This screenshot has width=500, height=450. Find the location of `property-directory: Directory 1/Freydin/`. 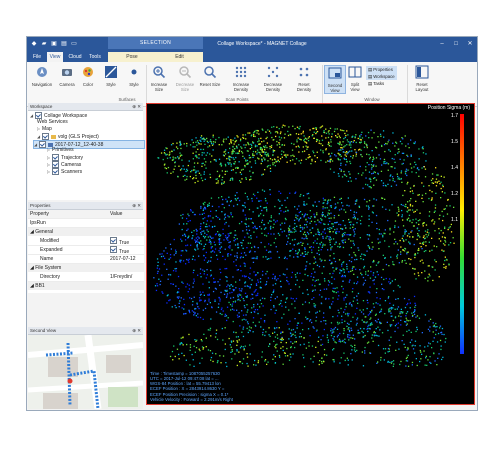

property-directory: Directory 1/Freydin/ is located at coordinates (86, 277).